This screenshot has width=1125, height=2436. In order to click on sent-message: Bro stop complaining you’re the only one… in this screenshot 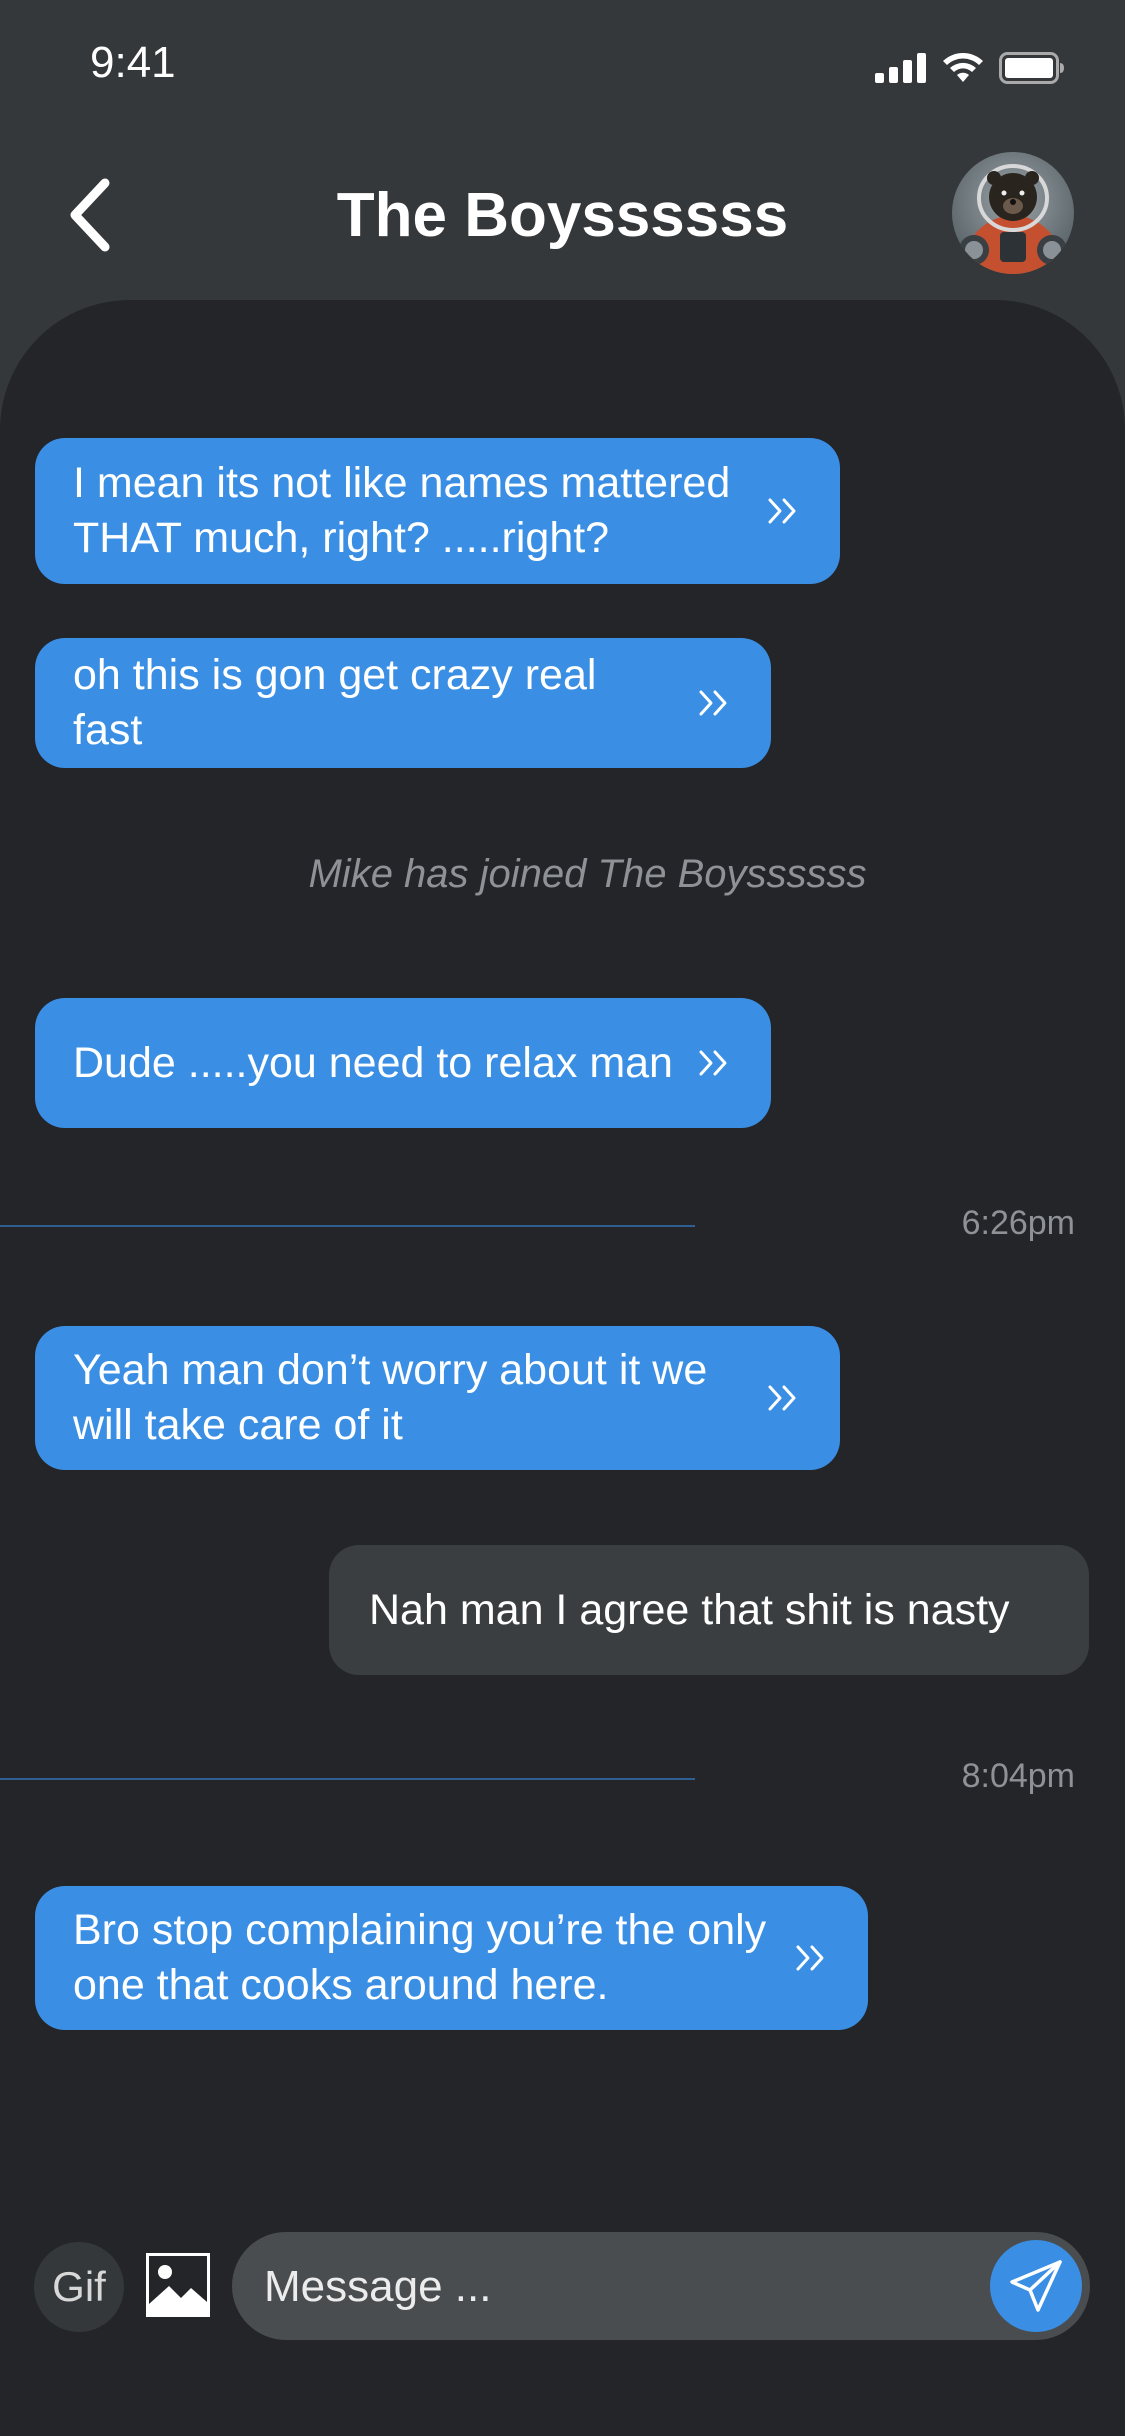, I will do `click(451, 1958)`.